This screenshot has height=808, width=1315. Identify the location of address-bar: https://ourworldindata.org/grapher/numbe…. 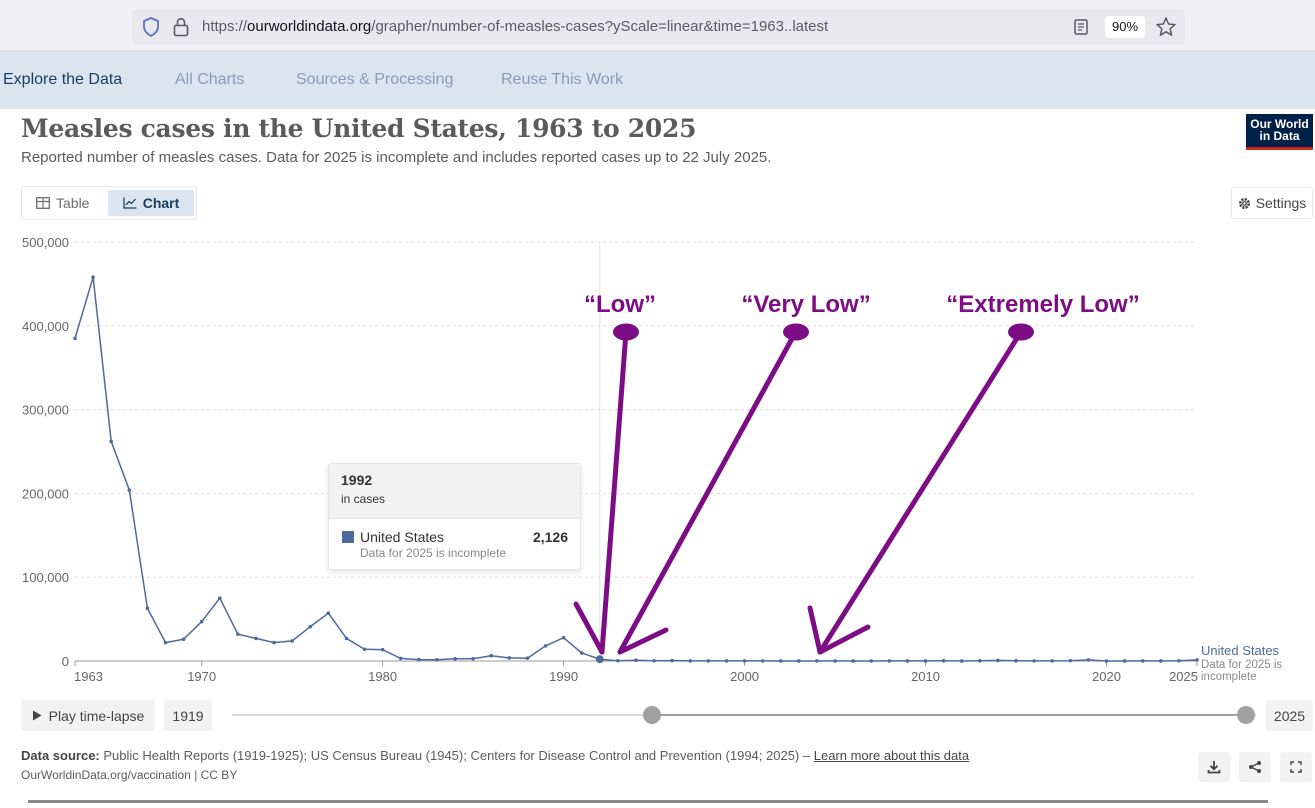
(658, 27).